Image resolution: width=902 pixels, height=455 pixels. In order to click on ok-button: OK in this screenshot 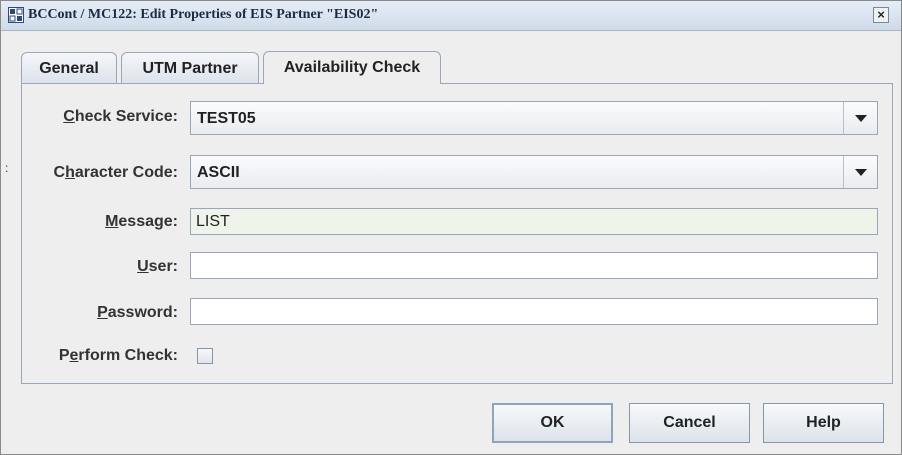, I will do `click(552, 423)`.